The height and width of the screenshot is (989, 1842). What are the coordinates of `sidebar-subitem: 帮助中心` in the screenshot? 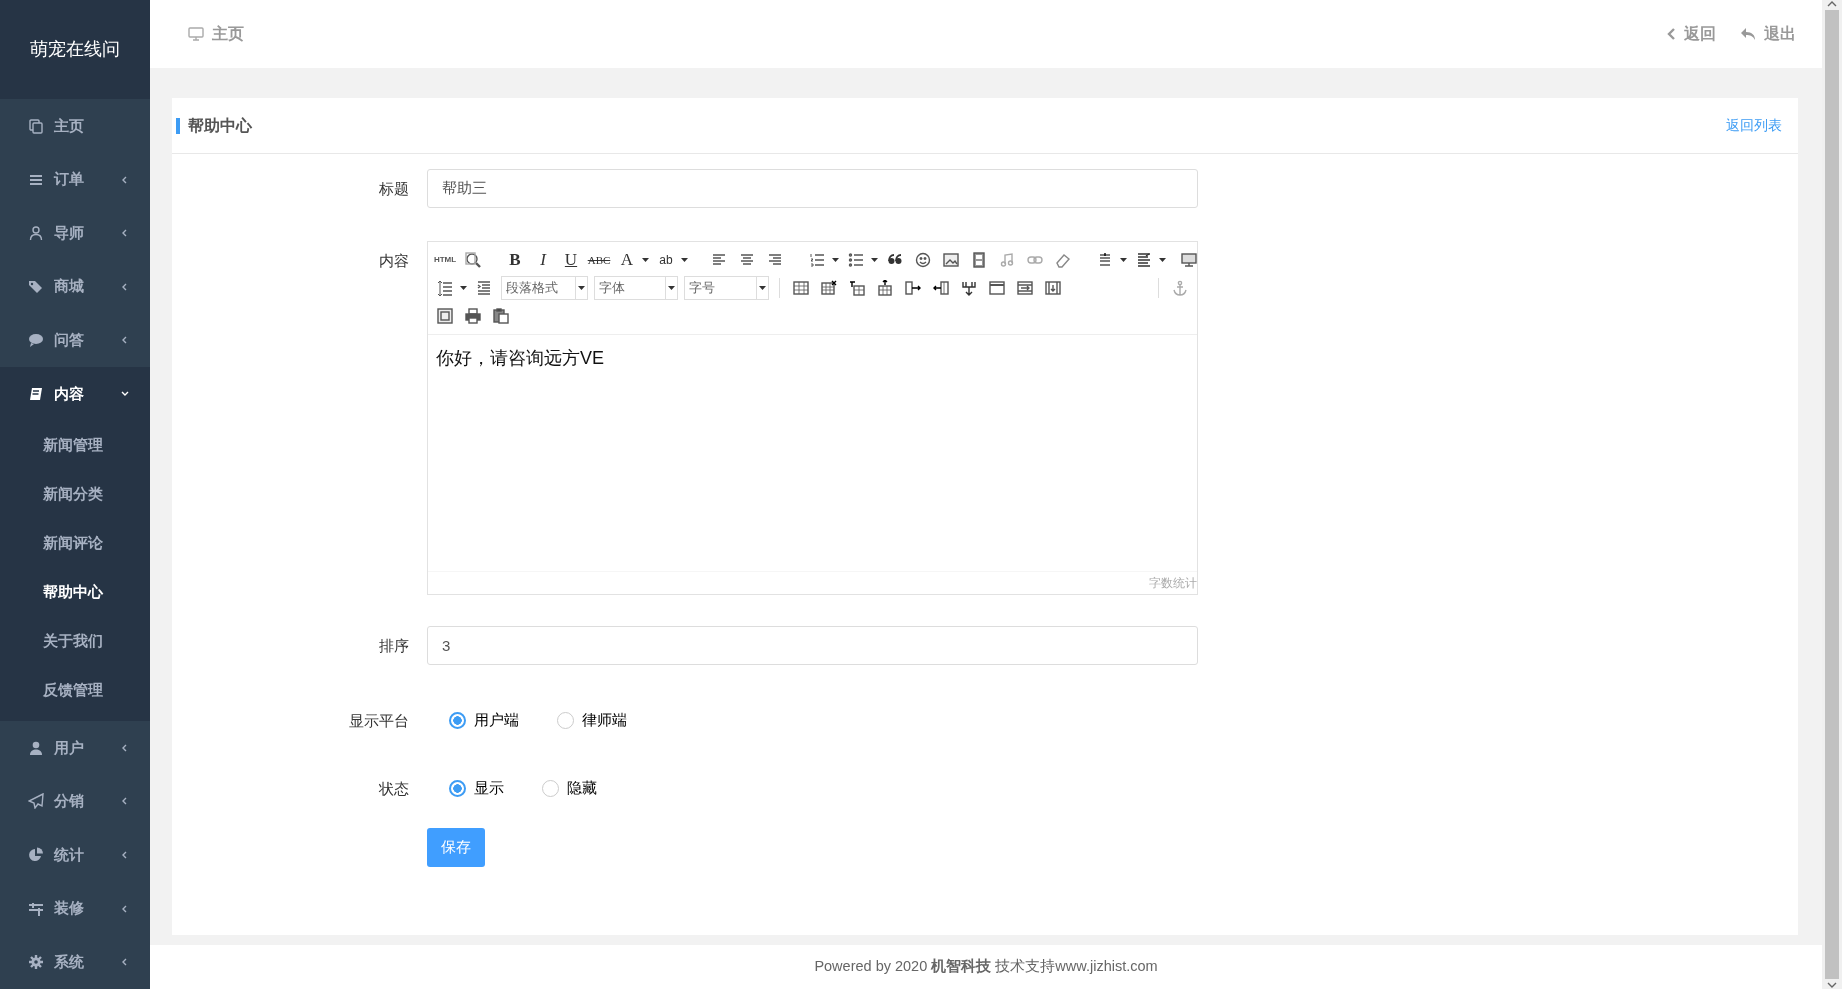 It's located at (75, 593).